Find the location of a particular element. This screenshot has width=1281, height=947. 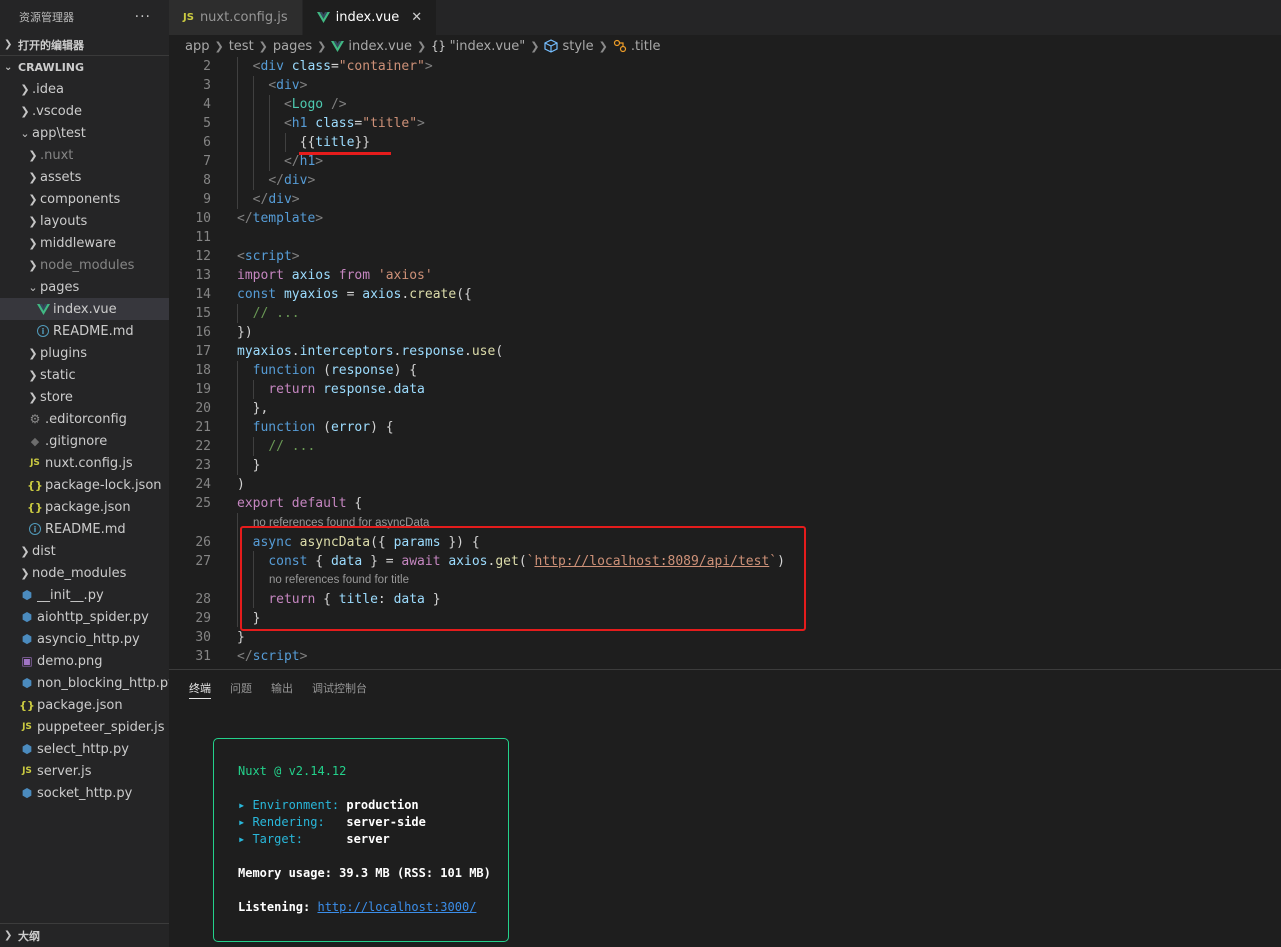

tab-debug-console: 调试控制台 is located at coordinates (339, 688).